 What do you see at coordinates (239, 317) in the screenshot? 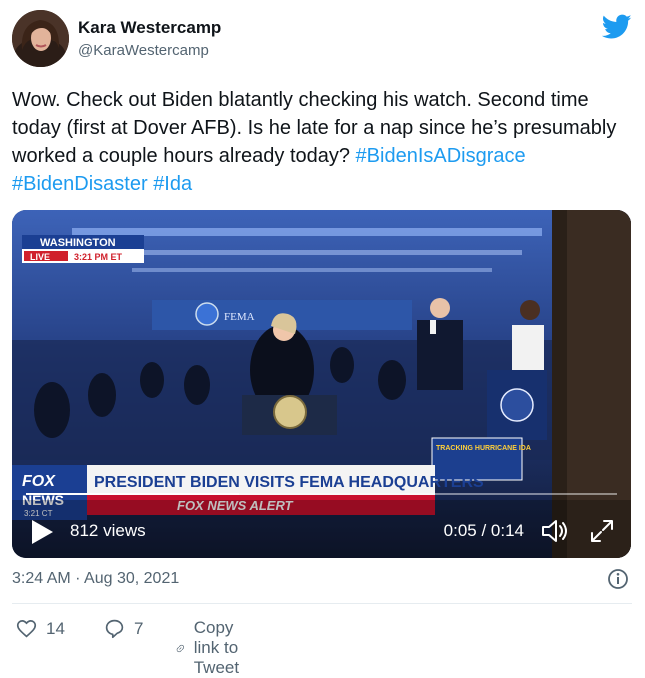
I see `fema-sign-text: FEMA` at bounding box center [239, 317].